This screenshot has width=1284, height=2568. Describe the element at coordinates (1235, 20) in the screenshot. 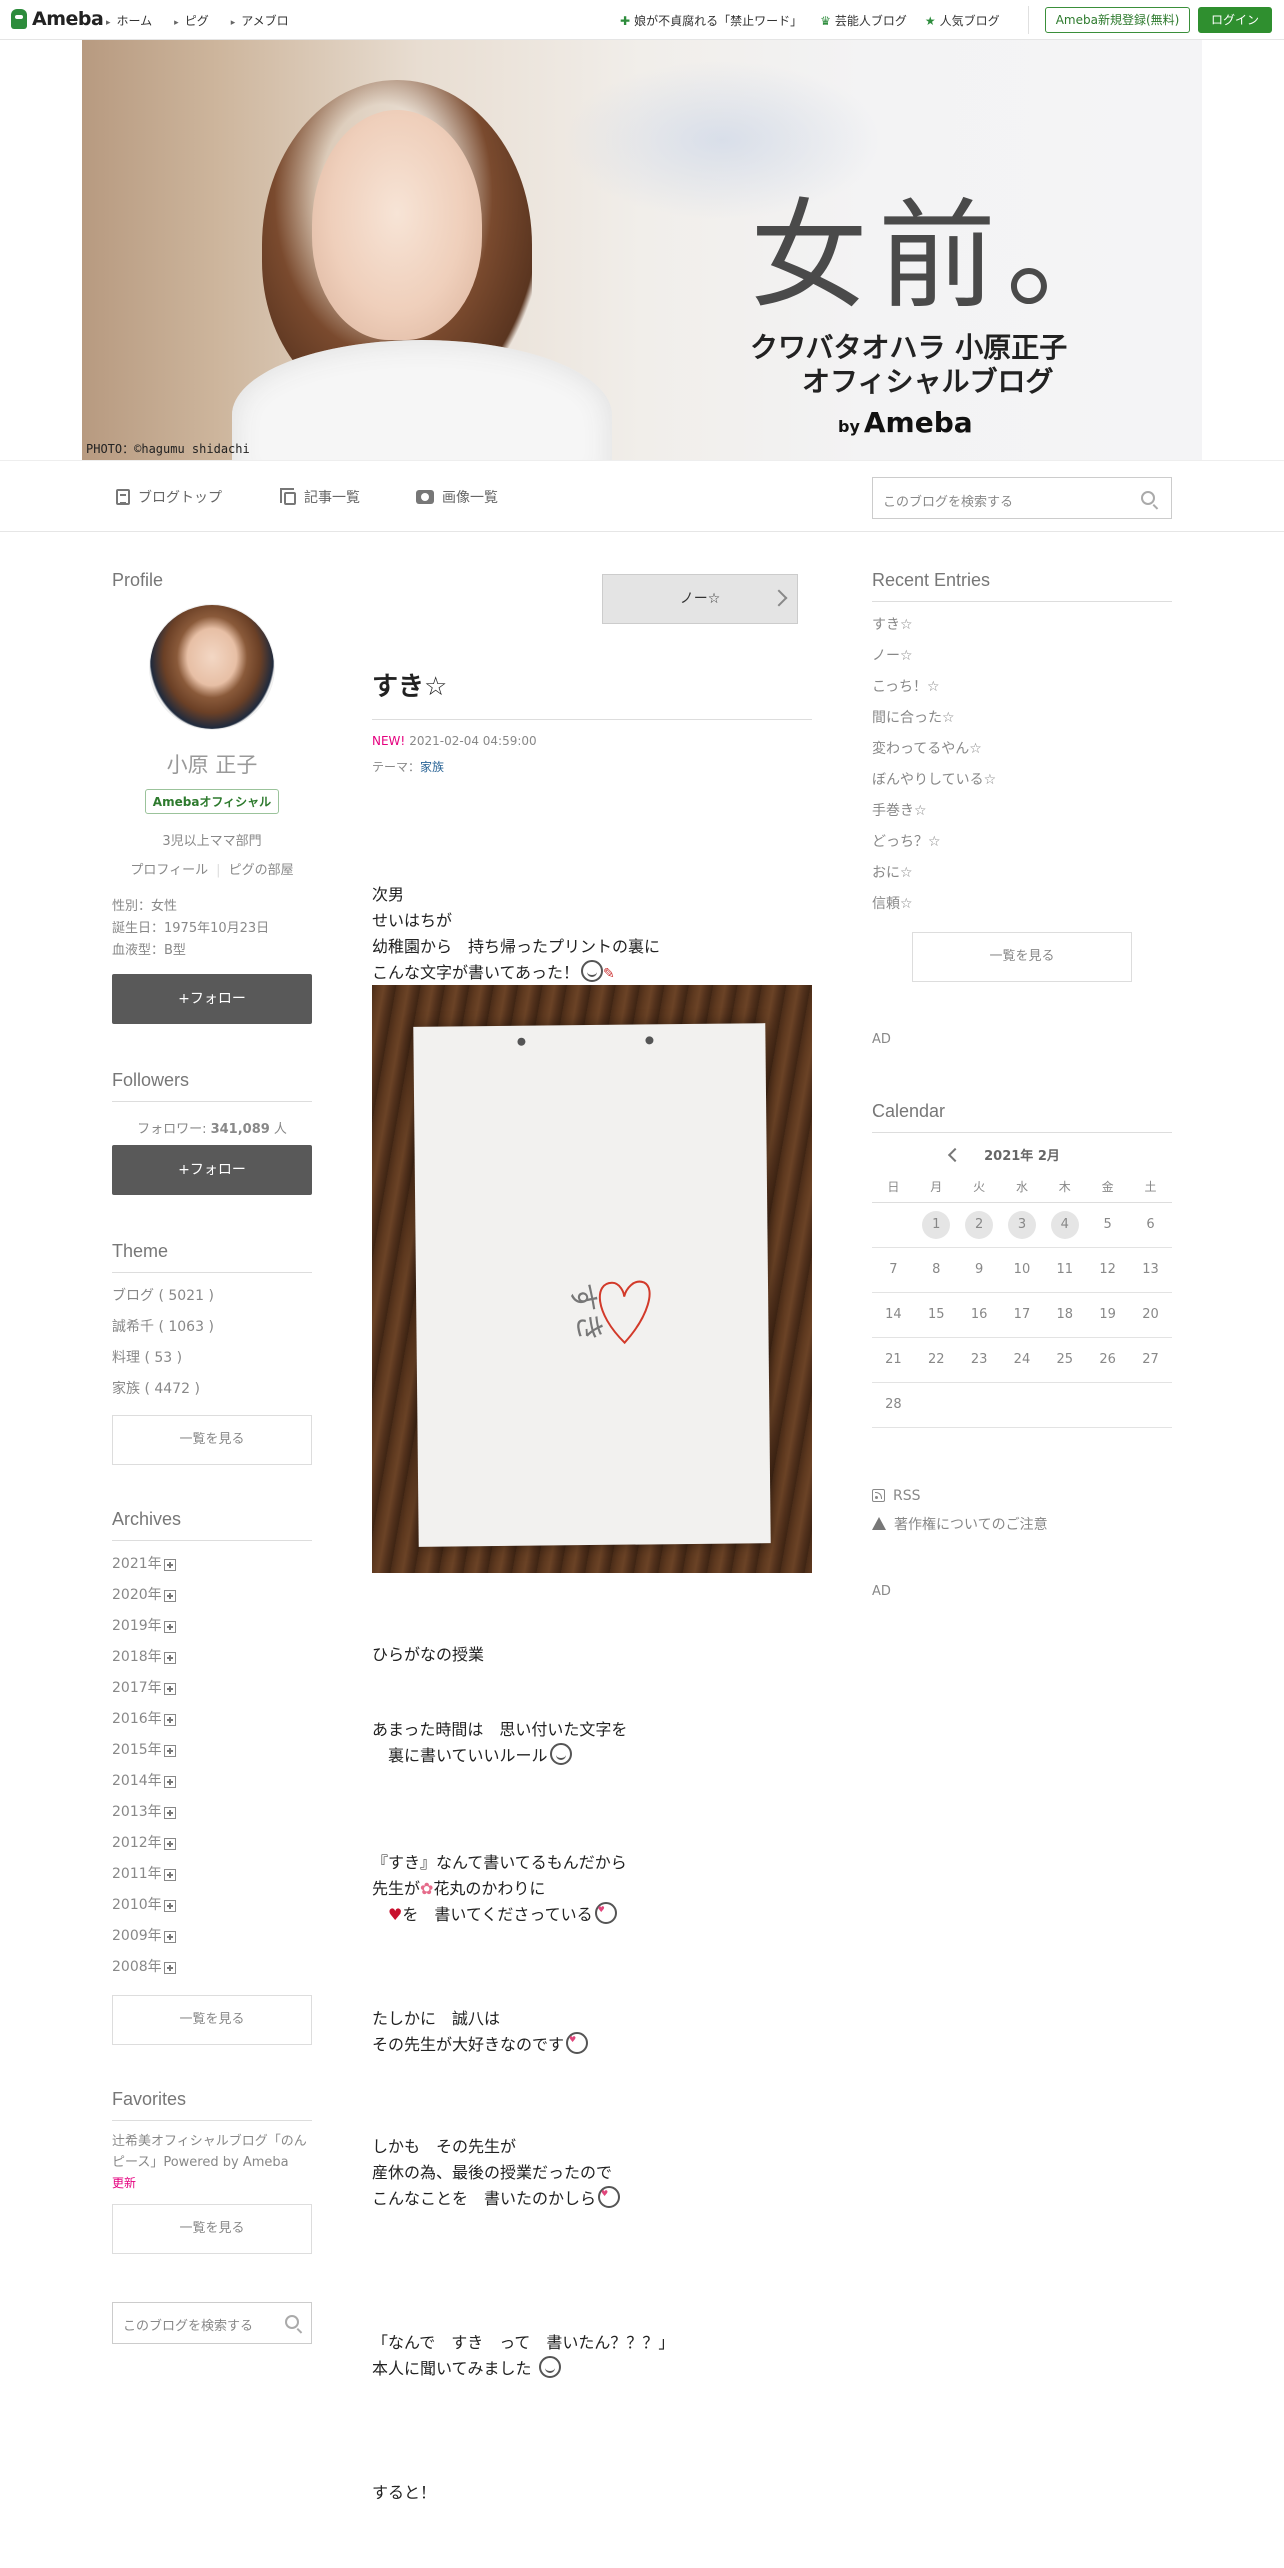

I see `login-button: ログイン` at that location.